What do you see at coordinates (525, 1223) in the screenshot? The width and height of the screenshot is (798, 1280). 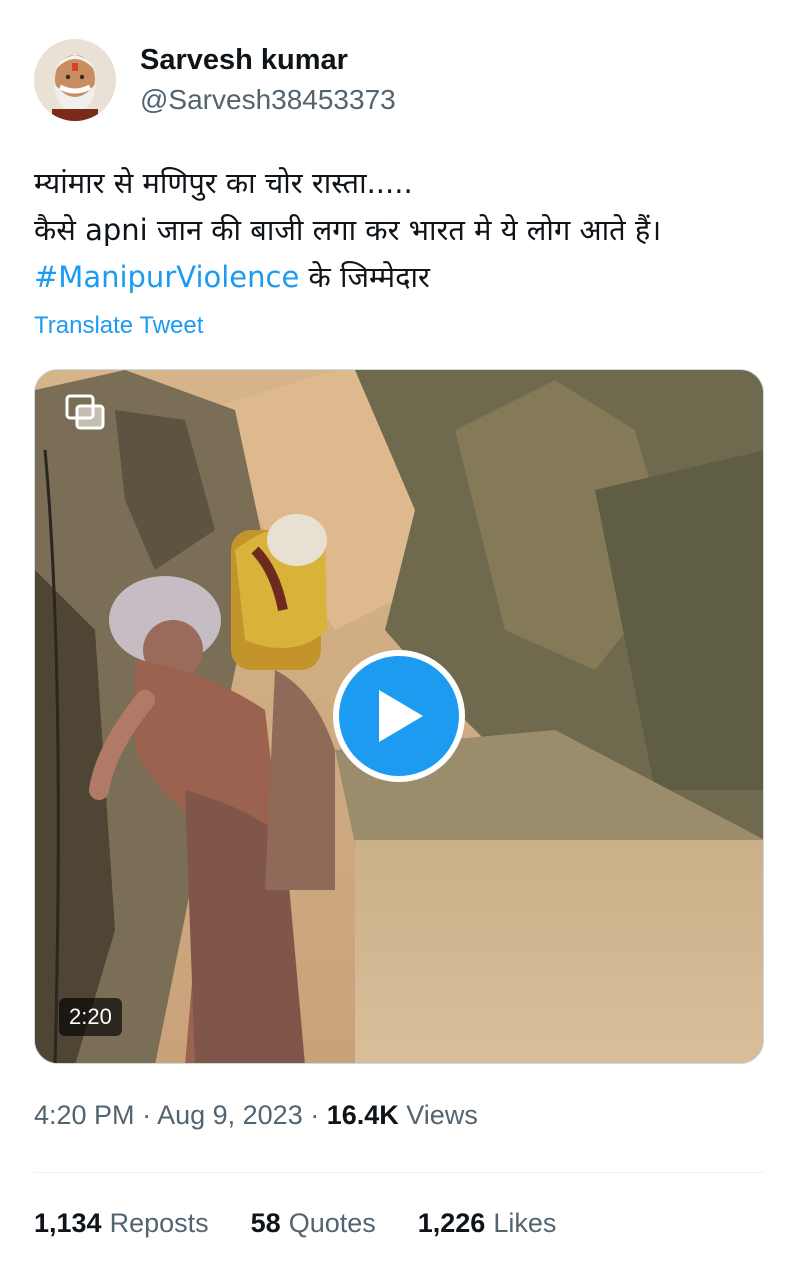 I see `likes-label: Likes` at bounding box center [525, 1223].